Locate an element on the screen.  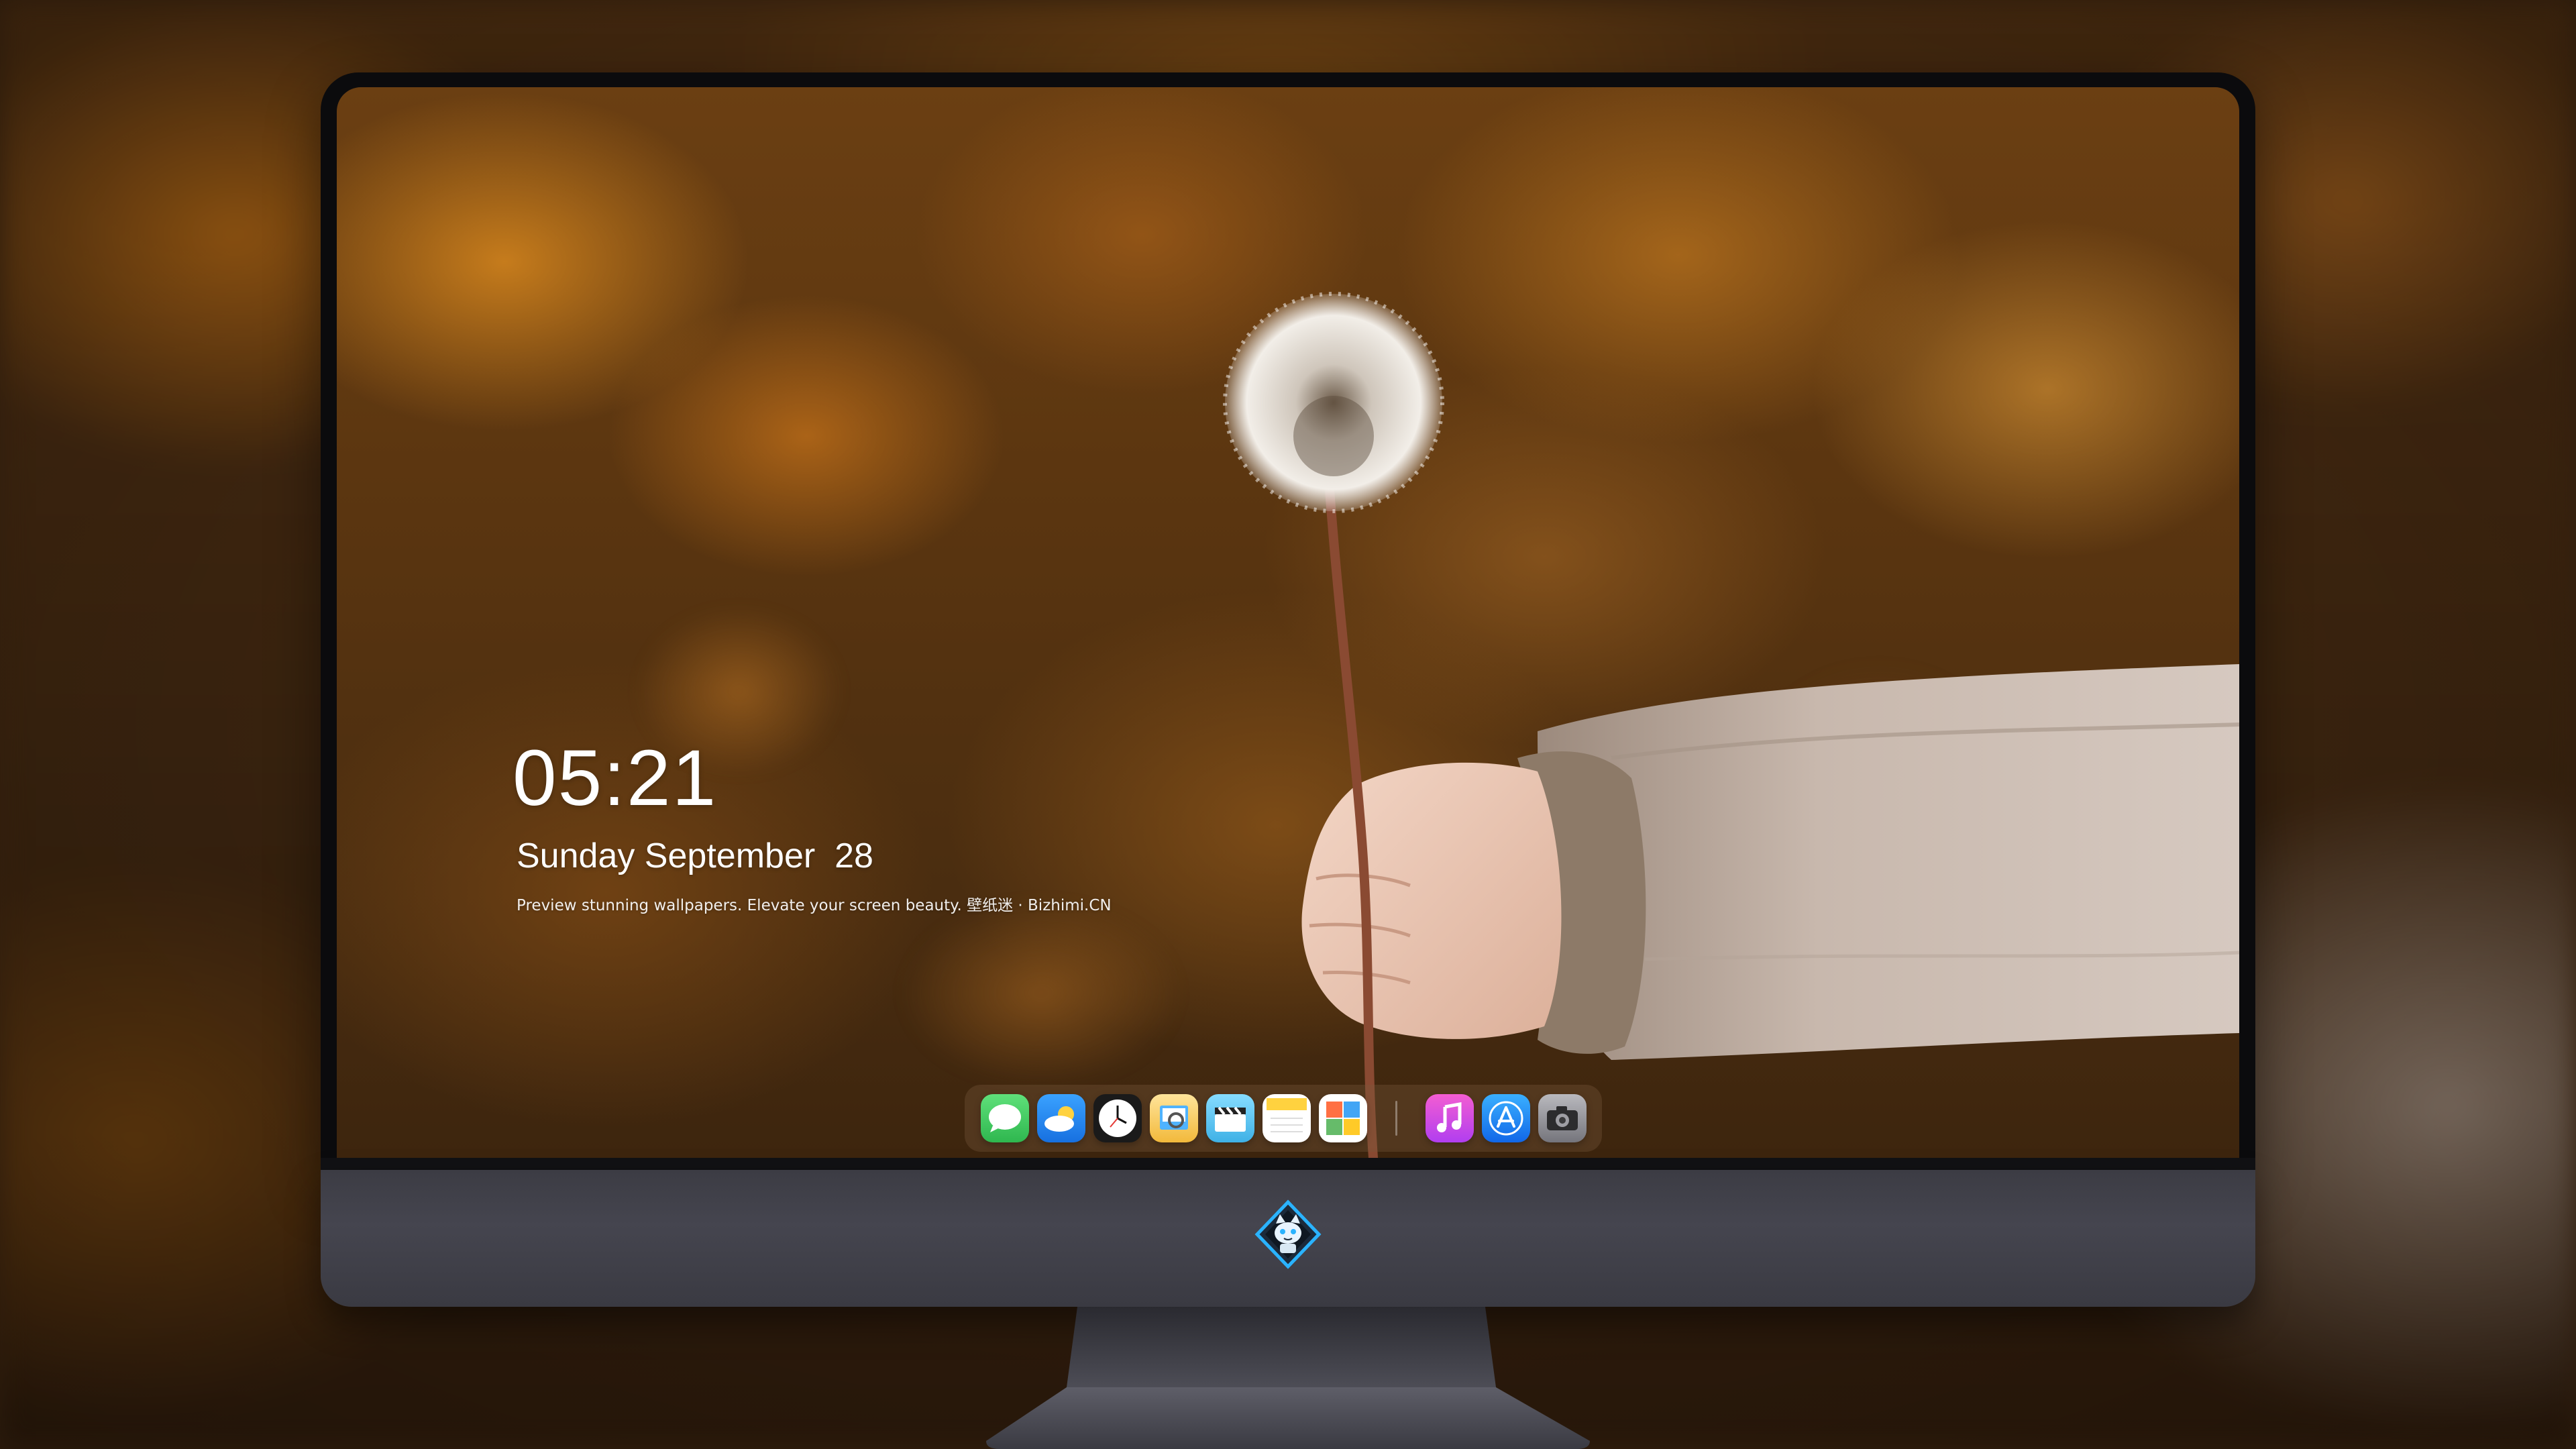
notes-icon is located at coordinates (1286, 1118).